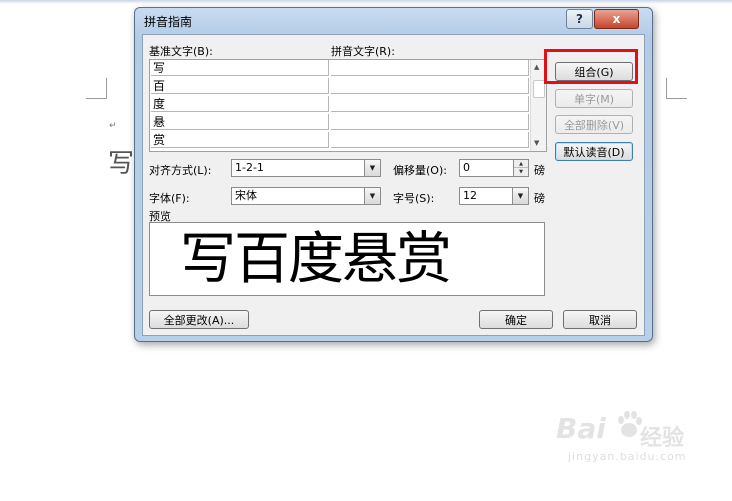  I want to click on default-reading-button: 默认读音(D), so click(594, 151).